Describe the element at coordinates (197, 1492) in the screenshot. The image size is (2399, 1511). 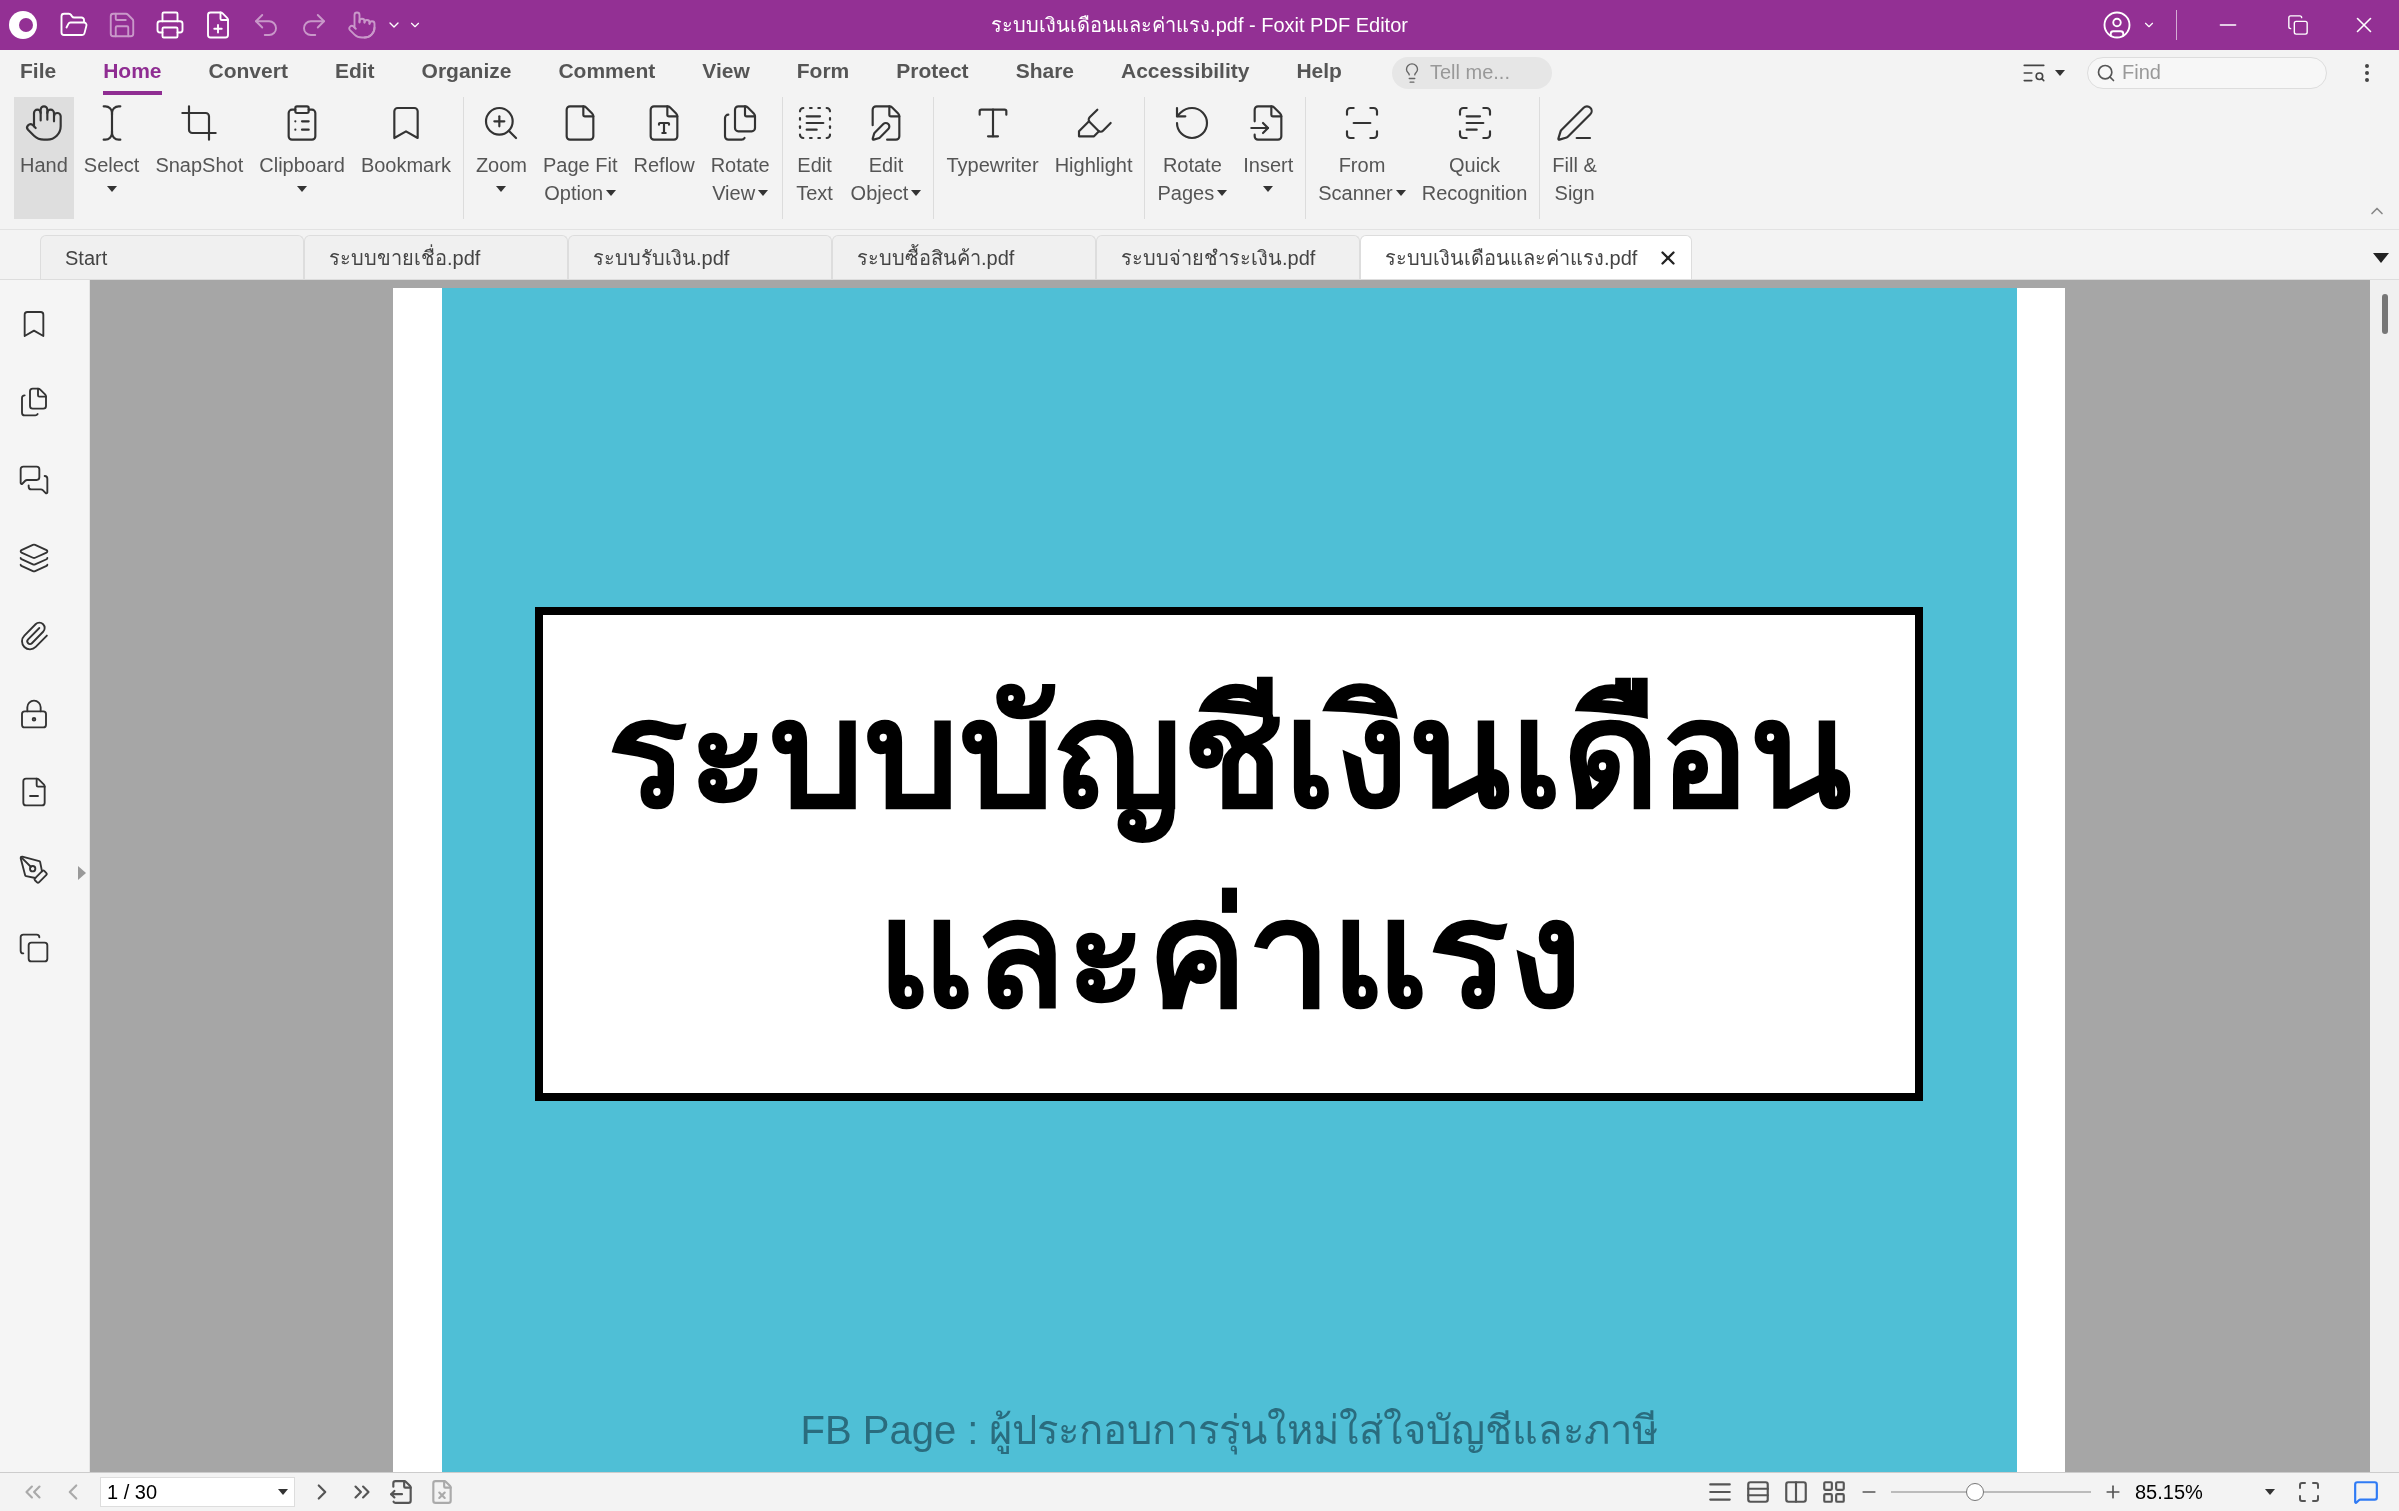
I see `page-field: 1 / 30` at that location.